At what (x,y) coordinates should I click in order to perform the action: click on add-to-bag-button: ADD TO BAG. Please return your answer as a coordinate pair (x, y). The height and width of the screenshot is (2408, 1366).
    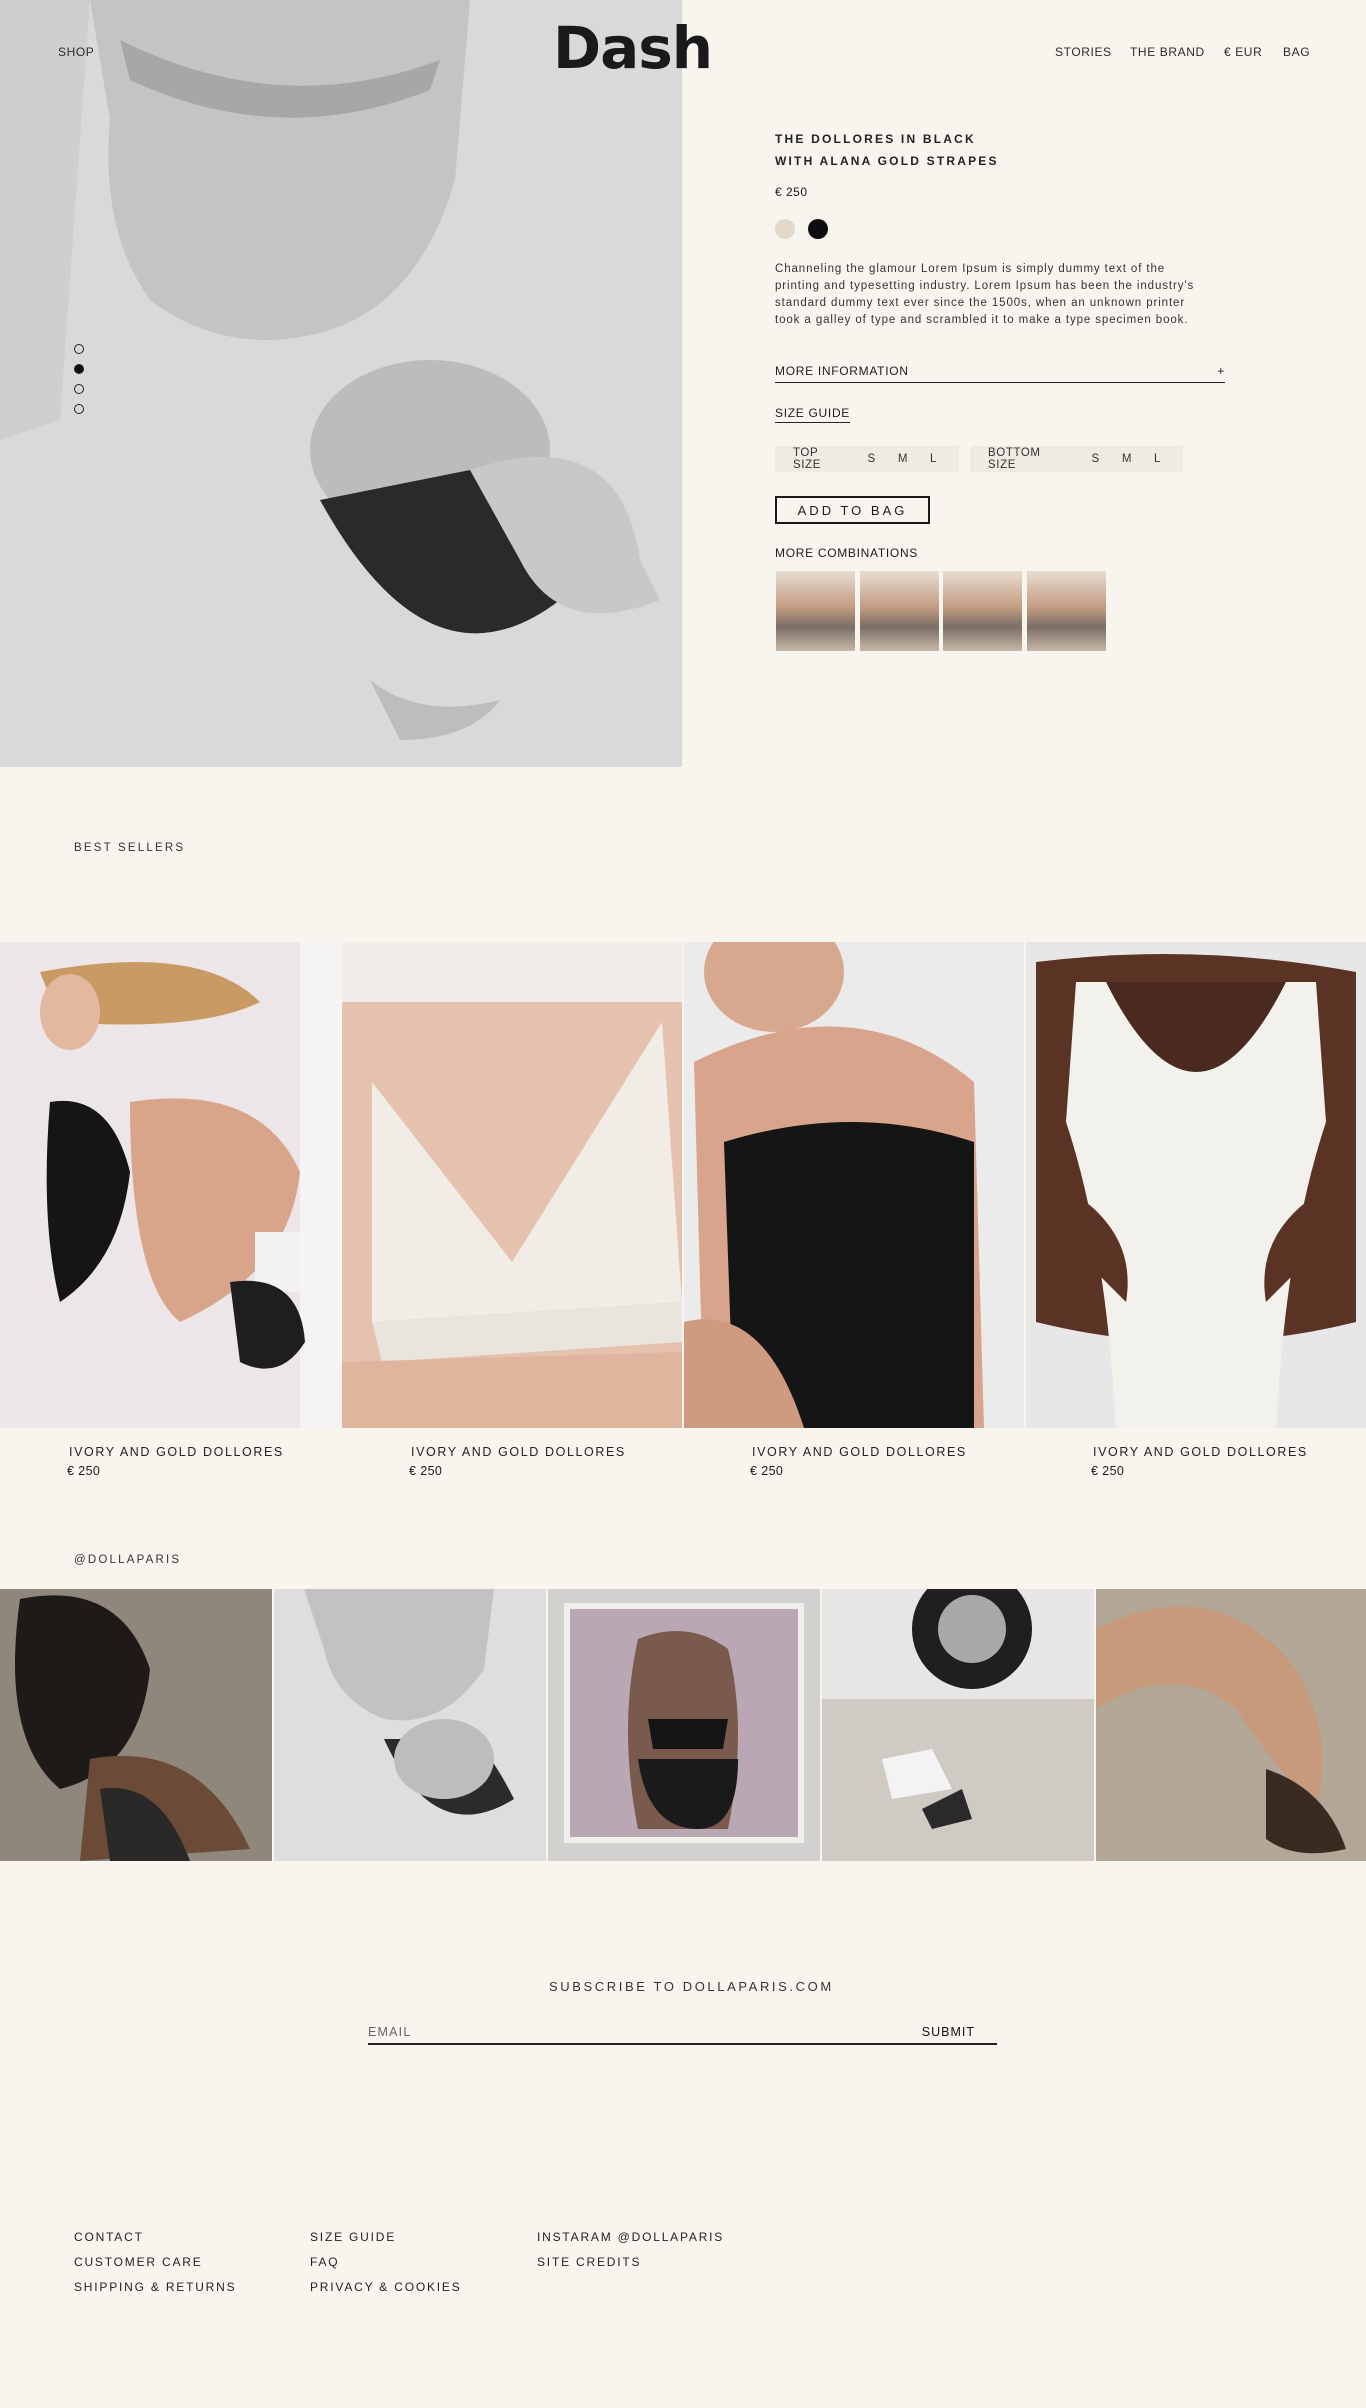
    Looking at the image, I should click on (852, 510).